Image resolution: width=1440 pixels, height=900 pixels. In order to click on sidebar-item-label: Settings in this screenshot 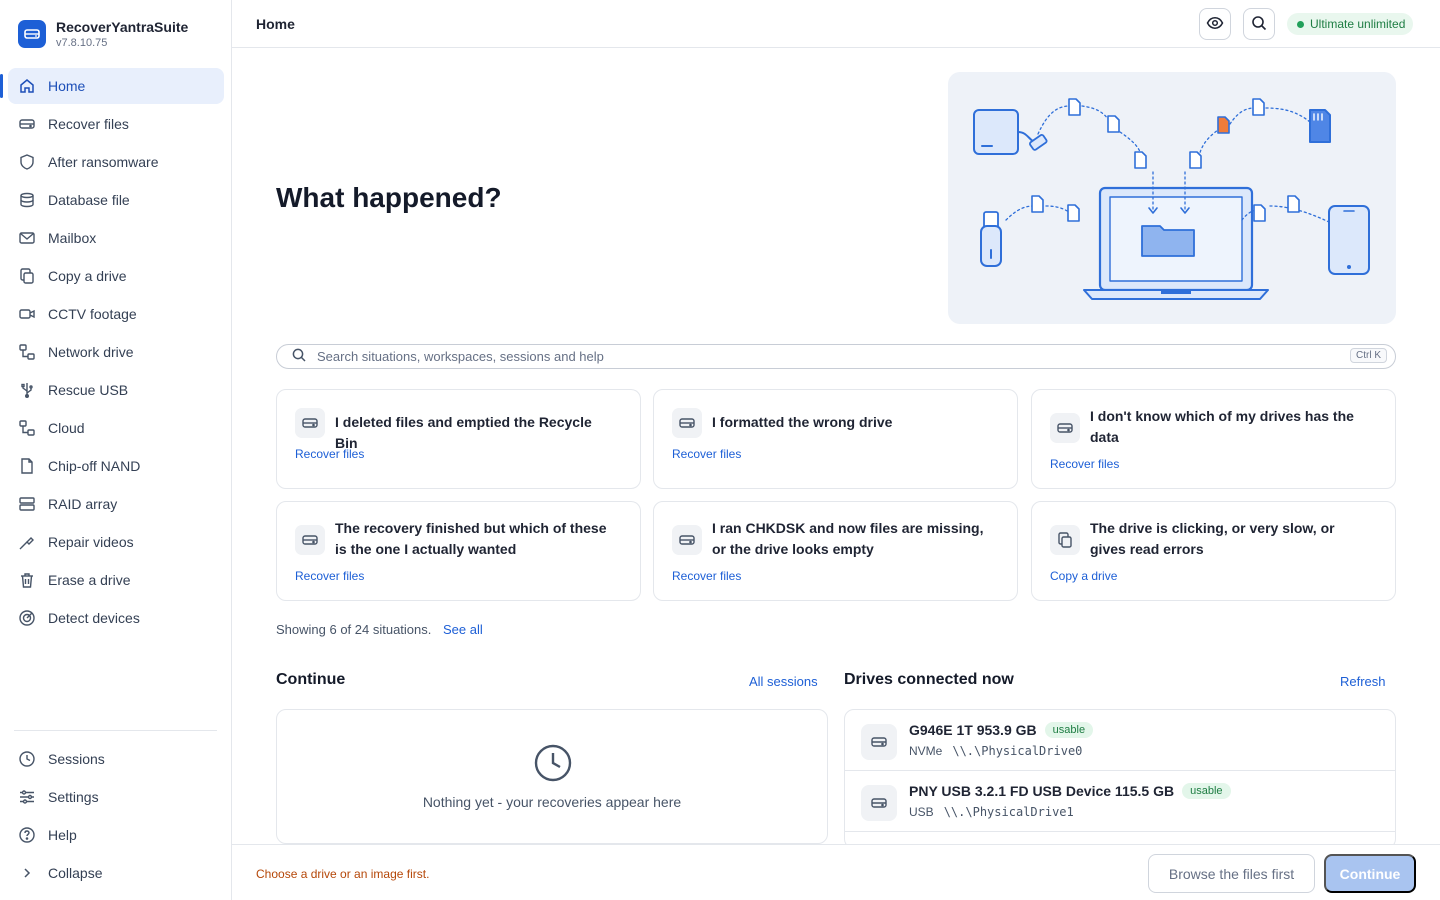, I will do `click(73, 797)`.